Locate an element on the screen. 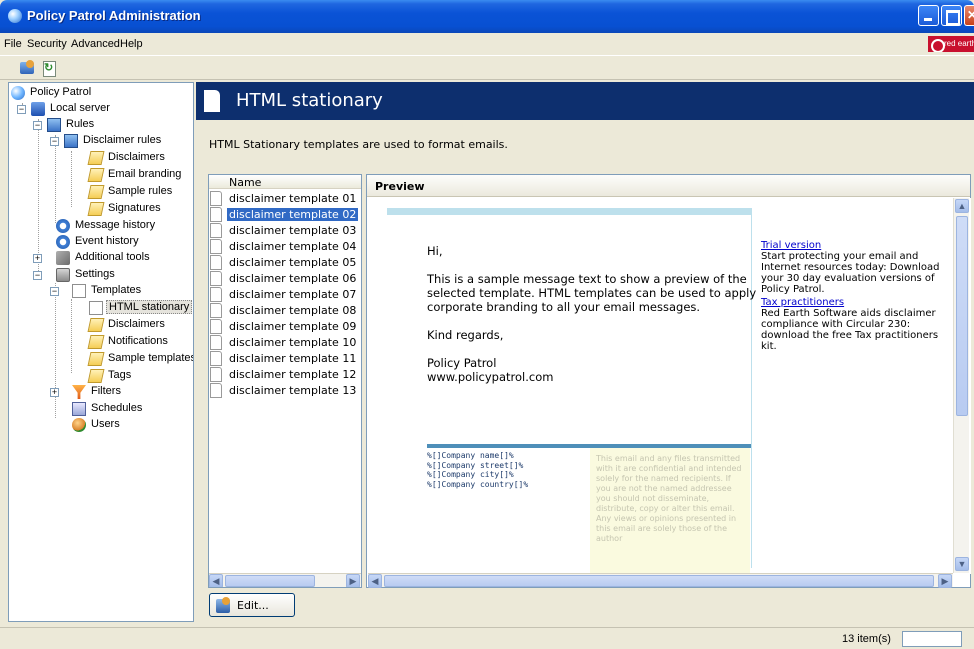 The width and height of the screenshot is (974, 649). menu-file: File is located at coordinates (13, 44).